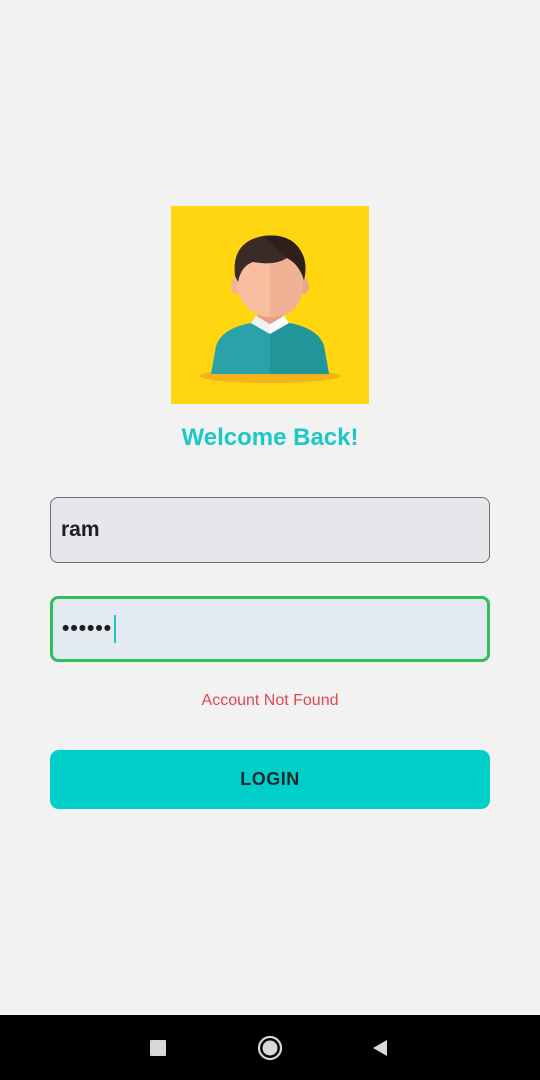 This screenshot has height=1080, width=540. I want to click on username-input: ram, so click(270, 530).